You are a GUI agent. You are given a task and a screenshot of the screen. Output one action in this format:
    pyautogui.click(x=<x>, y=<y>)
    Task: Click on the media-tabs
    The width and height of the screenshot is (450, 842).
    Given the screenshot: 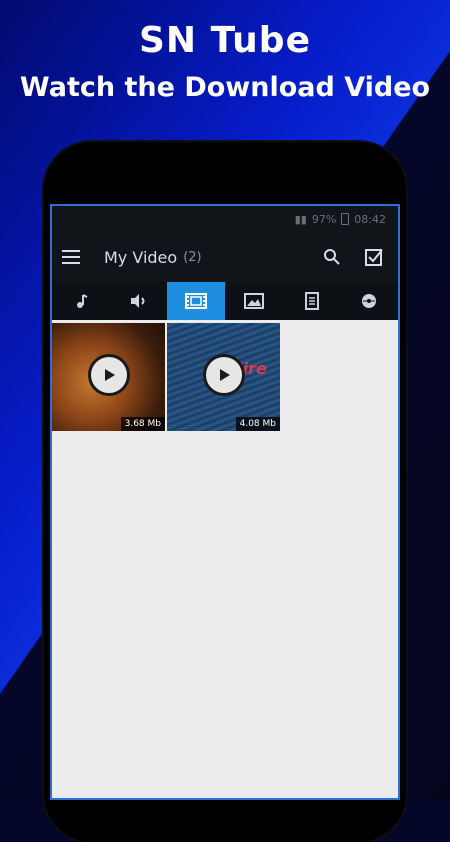 What is the action you would take?
    pyautogui.click(x=225, y=301)
    